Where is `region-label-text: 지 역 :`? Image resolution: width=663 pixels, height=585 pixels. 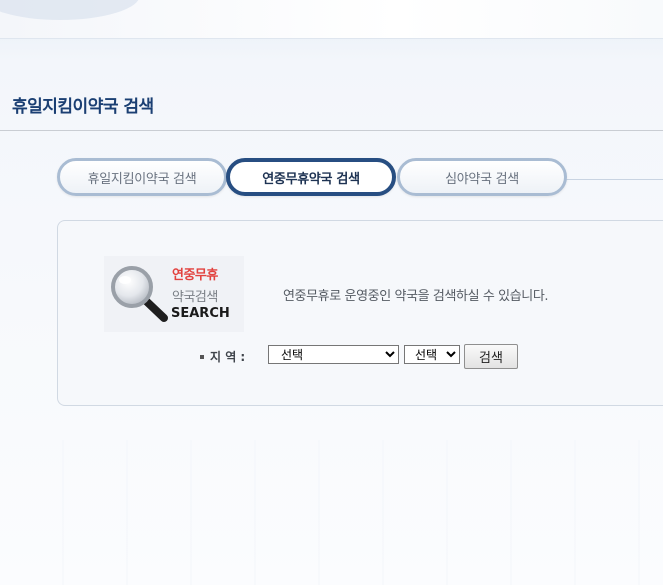
region-label-text: 지 역 : is located at coordinates (228, 357).